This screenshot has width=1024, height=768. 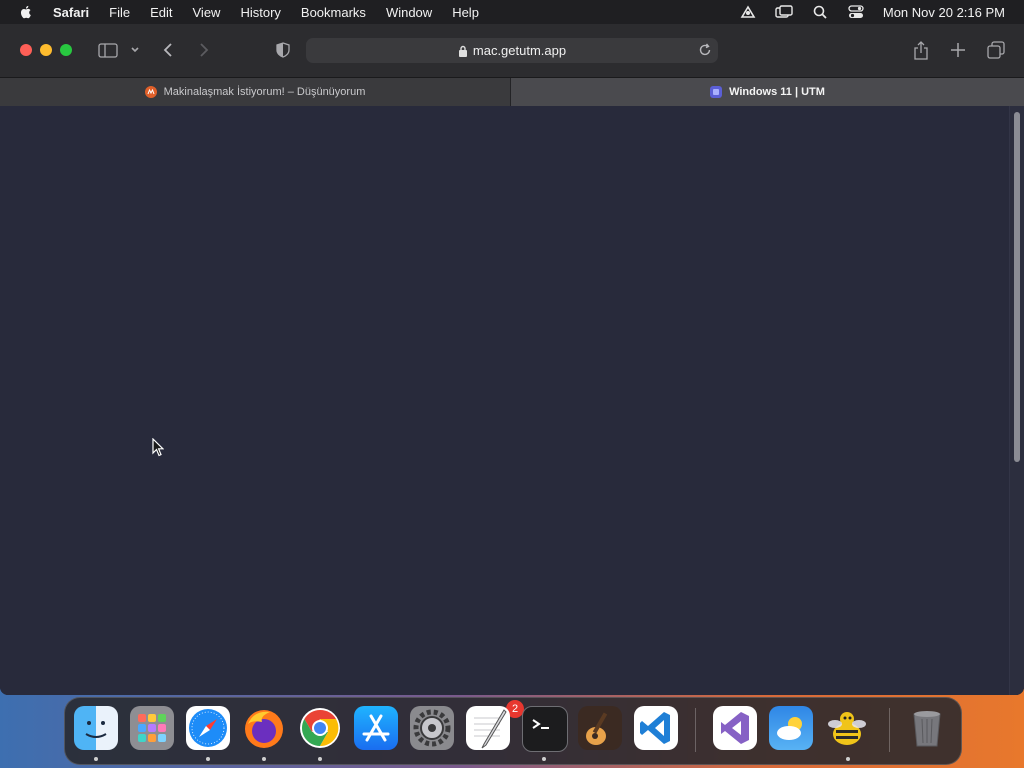 I want to click on share-icon, so click(x=921, y=50).